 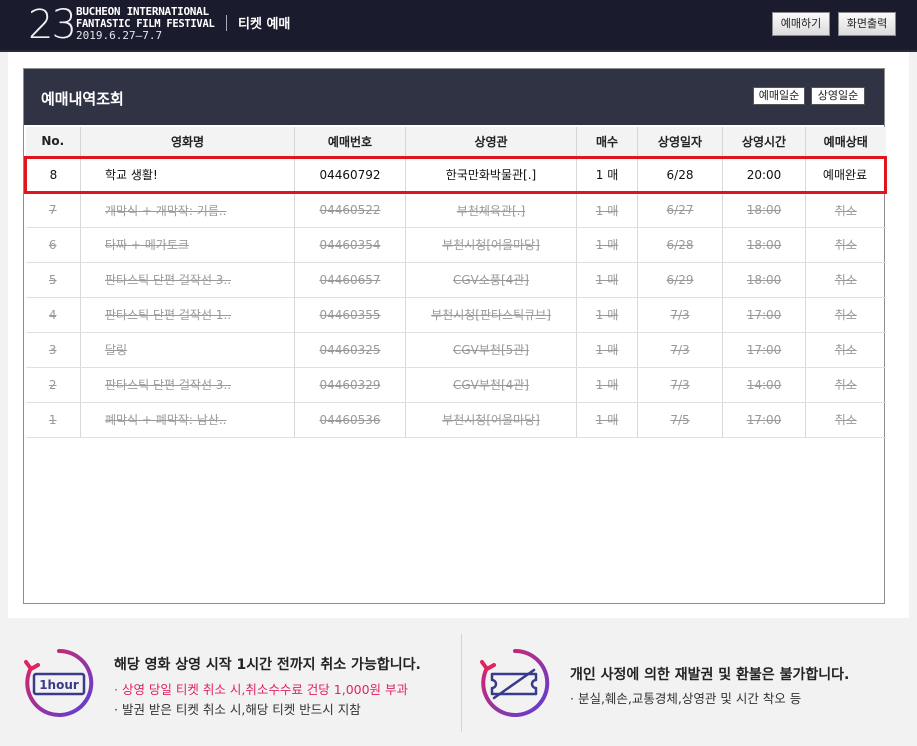 I want to click on cell-time: 20:00, so click(x=764, y=174).